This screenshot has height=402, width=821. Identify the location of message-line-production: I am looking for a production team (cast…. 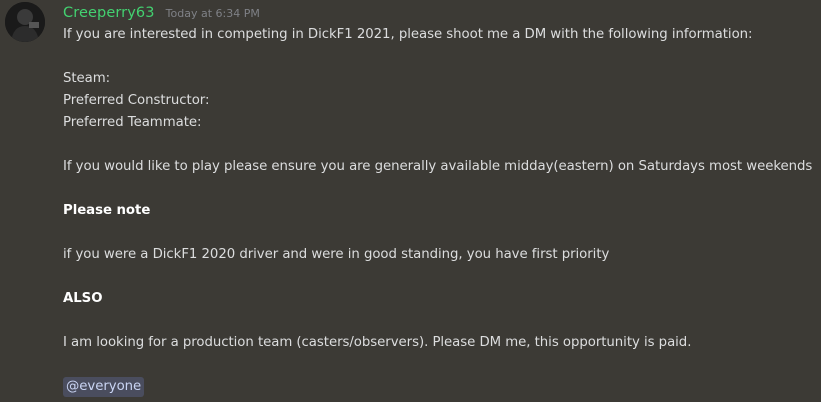
(377, 342).